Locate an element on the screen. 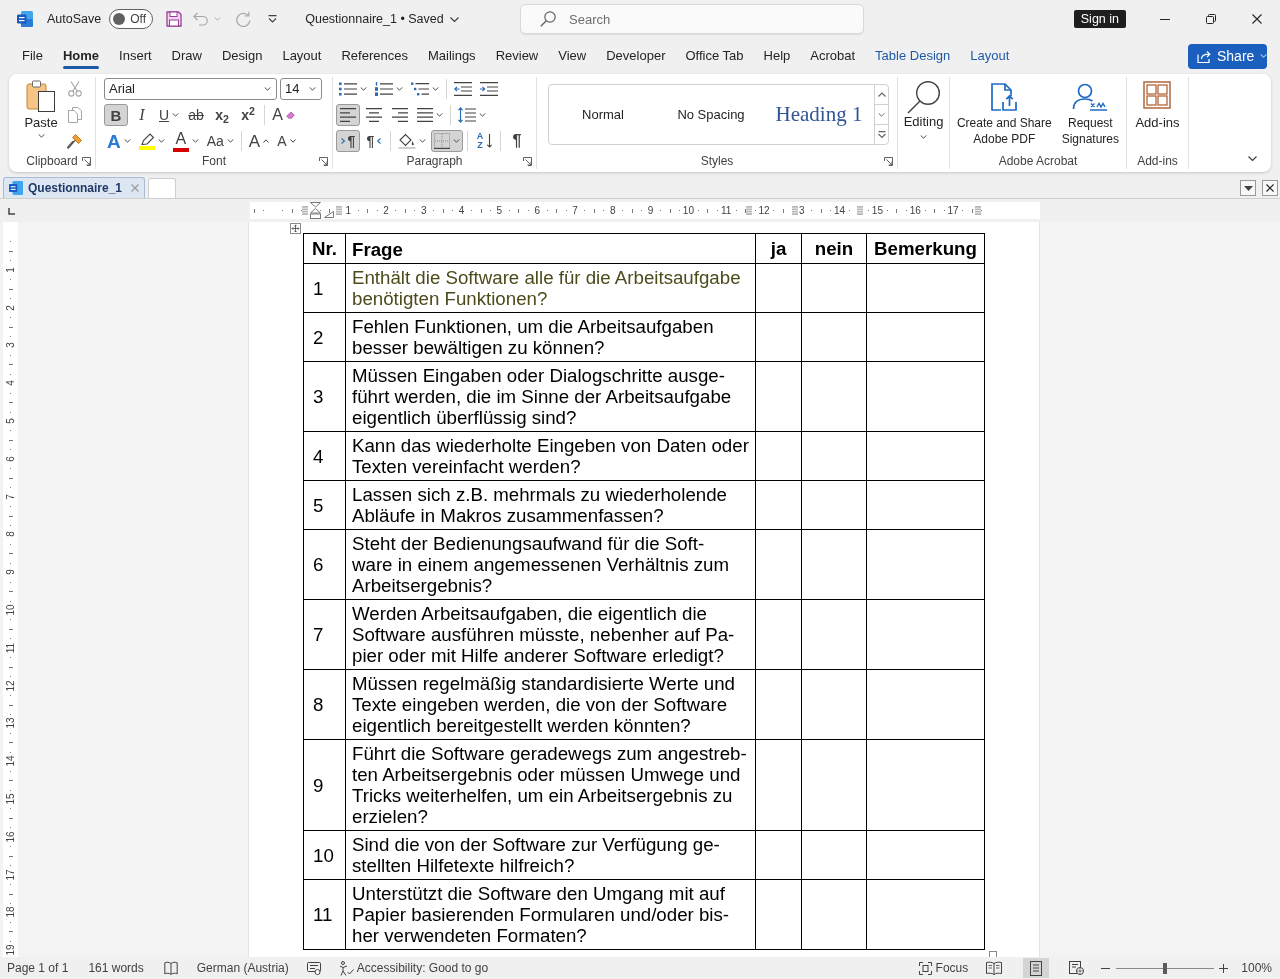  menu-tab: Draw is located at coordinates (186, 56).